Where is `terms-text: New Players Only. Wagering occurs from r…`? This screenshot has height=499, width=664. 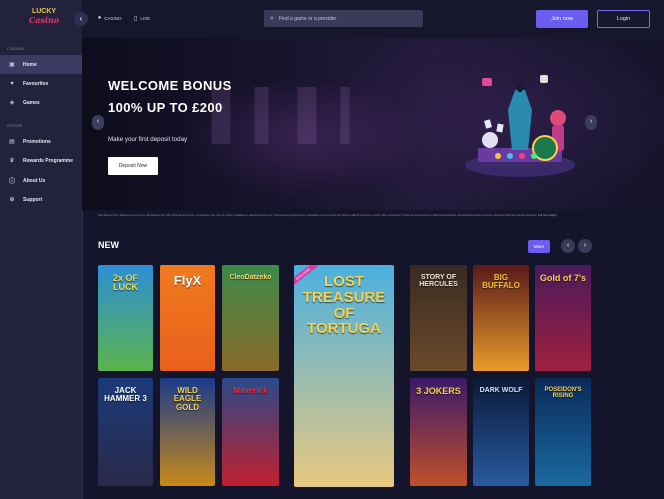 terms-text: New Players Only. Wagering occurs from r… is located at coordinates (345, 215).